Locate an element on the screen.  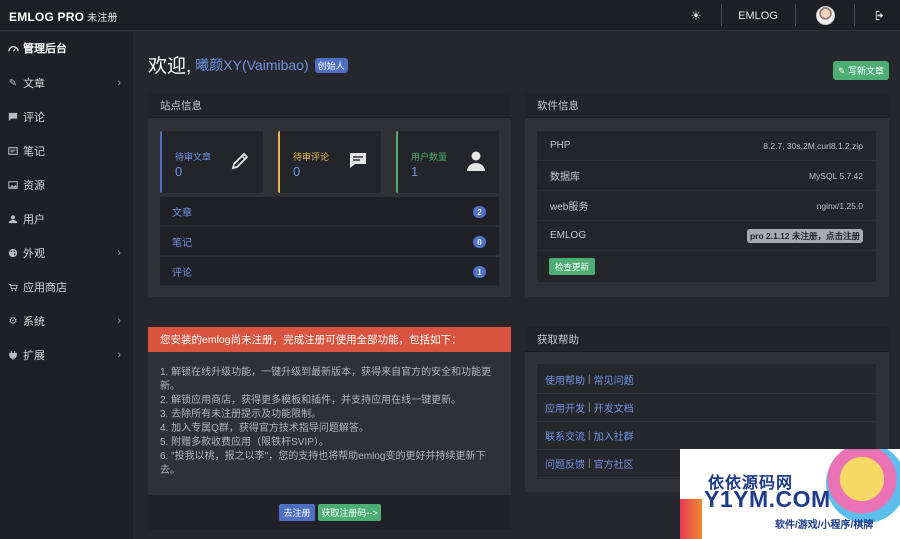
list-item: 使用帮助 | 常见问题 is located at coordinates (706, 380).